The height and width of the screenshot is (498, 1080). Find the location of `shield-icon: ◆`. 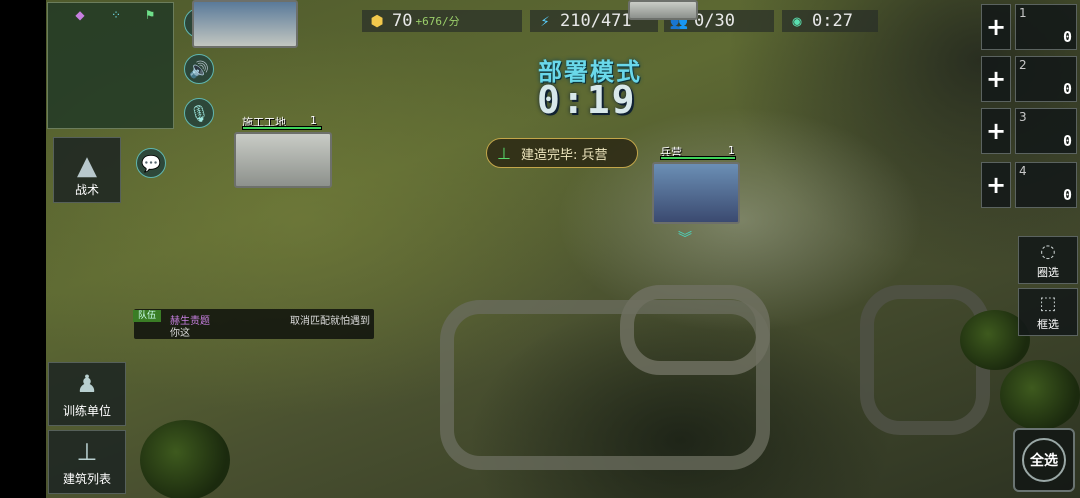

shield-icon: ◆ is located at coordinates (80, 15).